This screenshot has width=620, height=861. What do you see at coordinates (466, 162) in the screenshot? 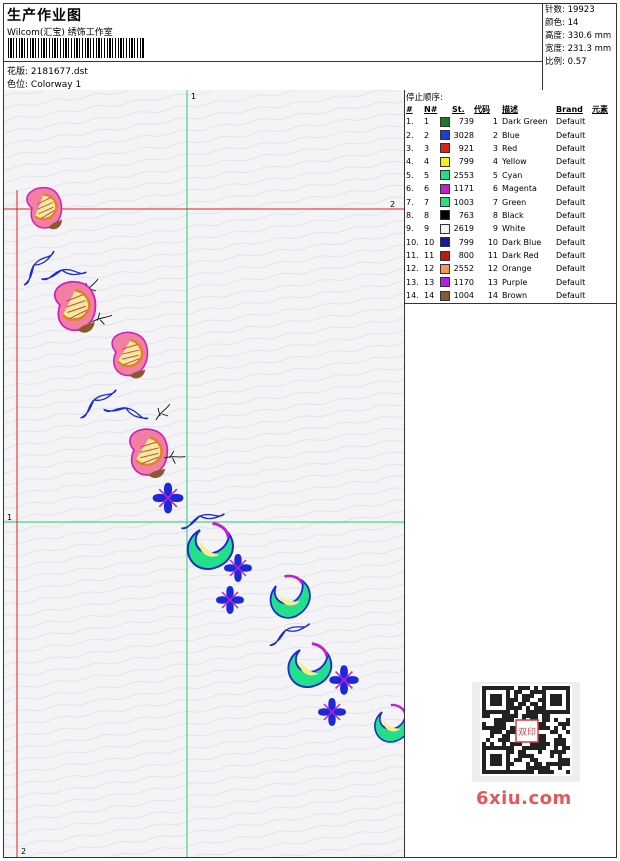
I see `row-stitches: 799` at bounding box center [466, 162].